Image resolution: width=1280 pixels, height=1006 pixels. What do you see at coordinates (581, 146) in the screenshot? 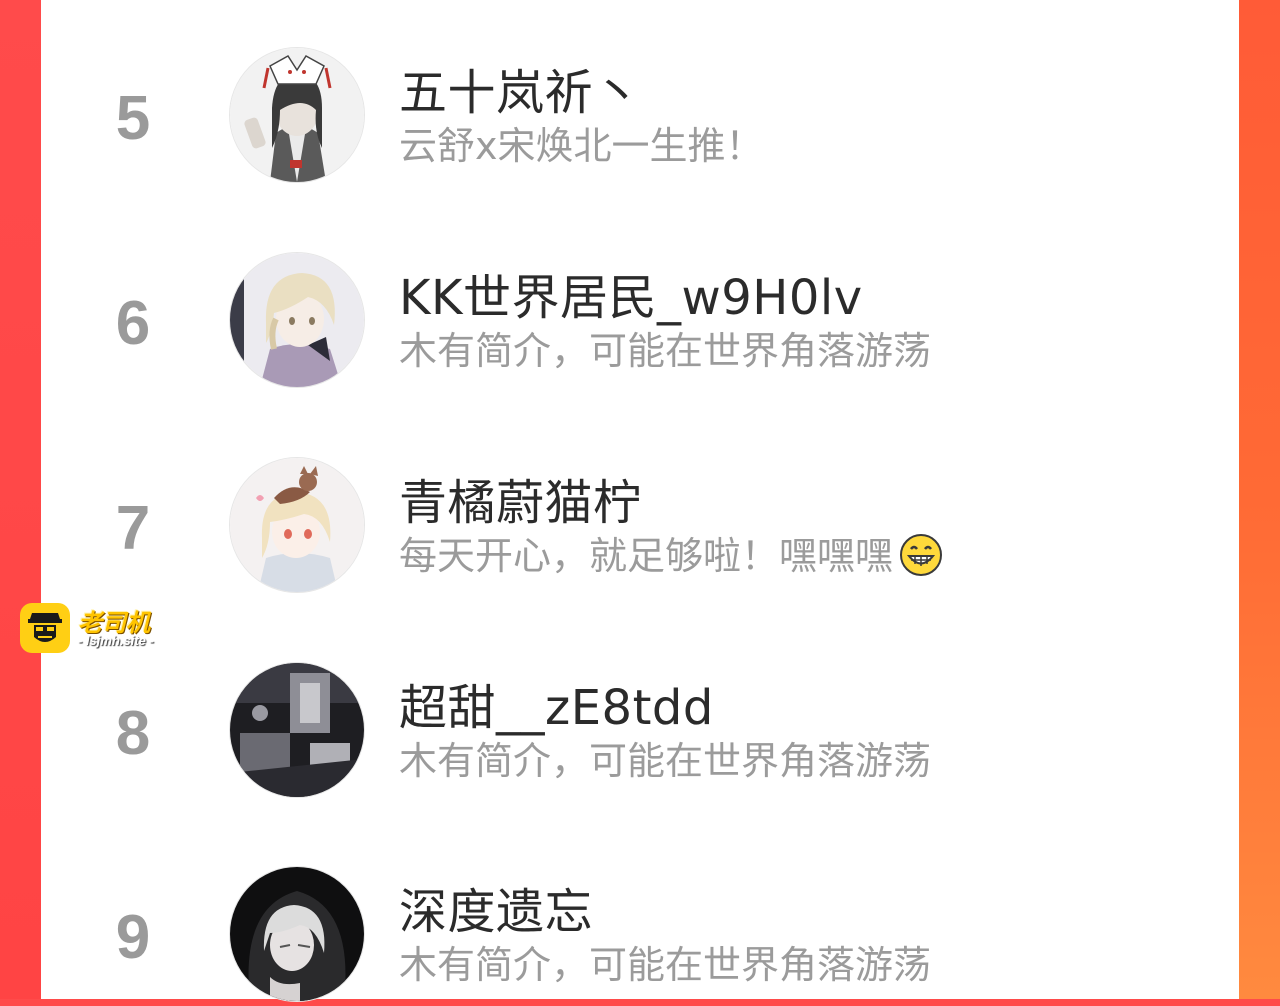
I see `user-bio: 云舒x宋焕北一生推！` at bounding box center [581, 146].